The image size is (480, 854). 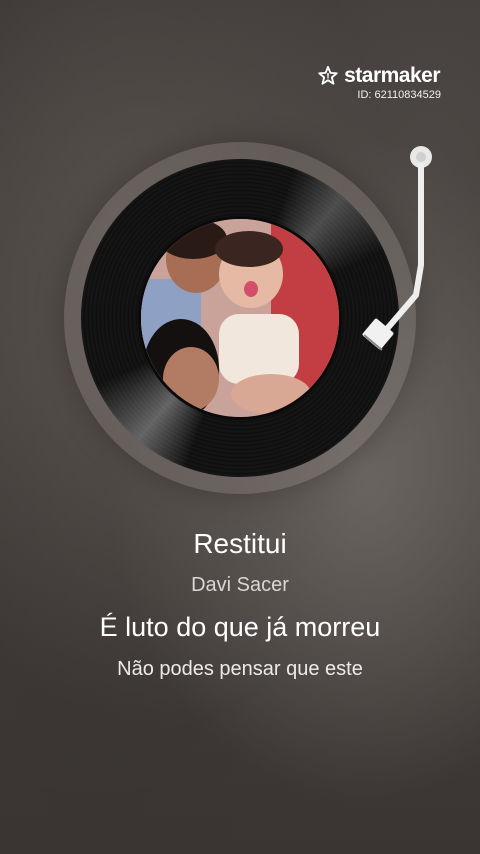 I want to click on cover-photo-art, so click(x=240, y=318).